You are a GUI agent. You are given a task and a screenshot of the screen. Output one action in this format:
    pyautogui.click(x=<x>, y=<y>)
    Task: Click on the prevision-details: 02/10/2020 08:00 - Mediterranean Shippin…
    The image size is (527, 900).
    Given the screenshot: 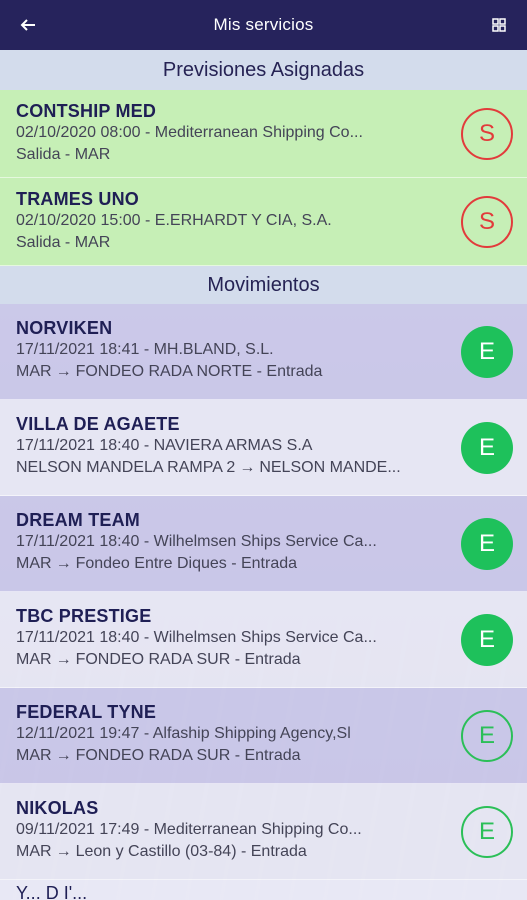 What is the action you would take?
    pyautogui.click(x=189, y=132)
    